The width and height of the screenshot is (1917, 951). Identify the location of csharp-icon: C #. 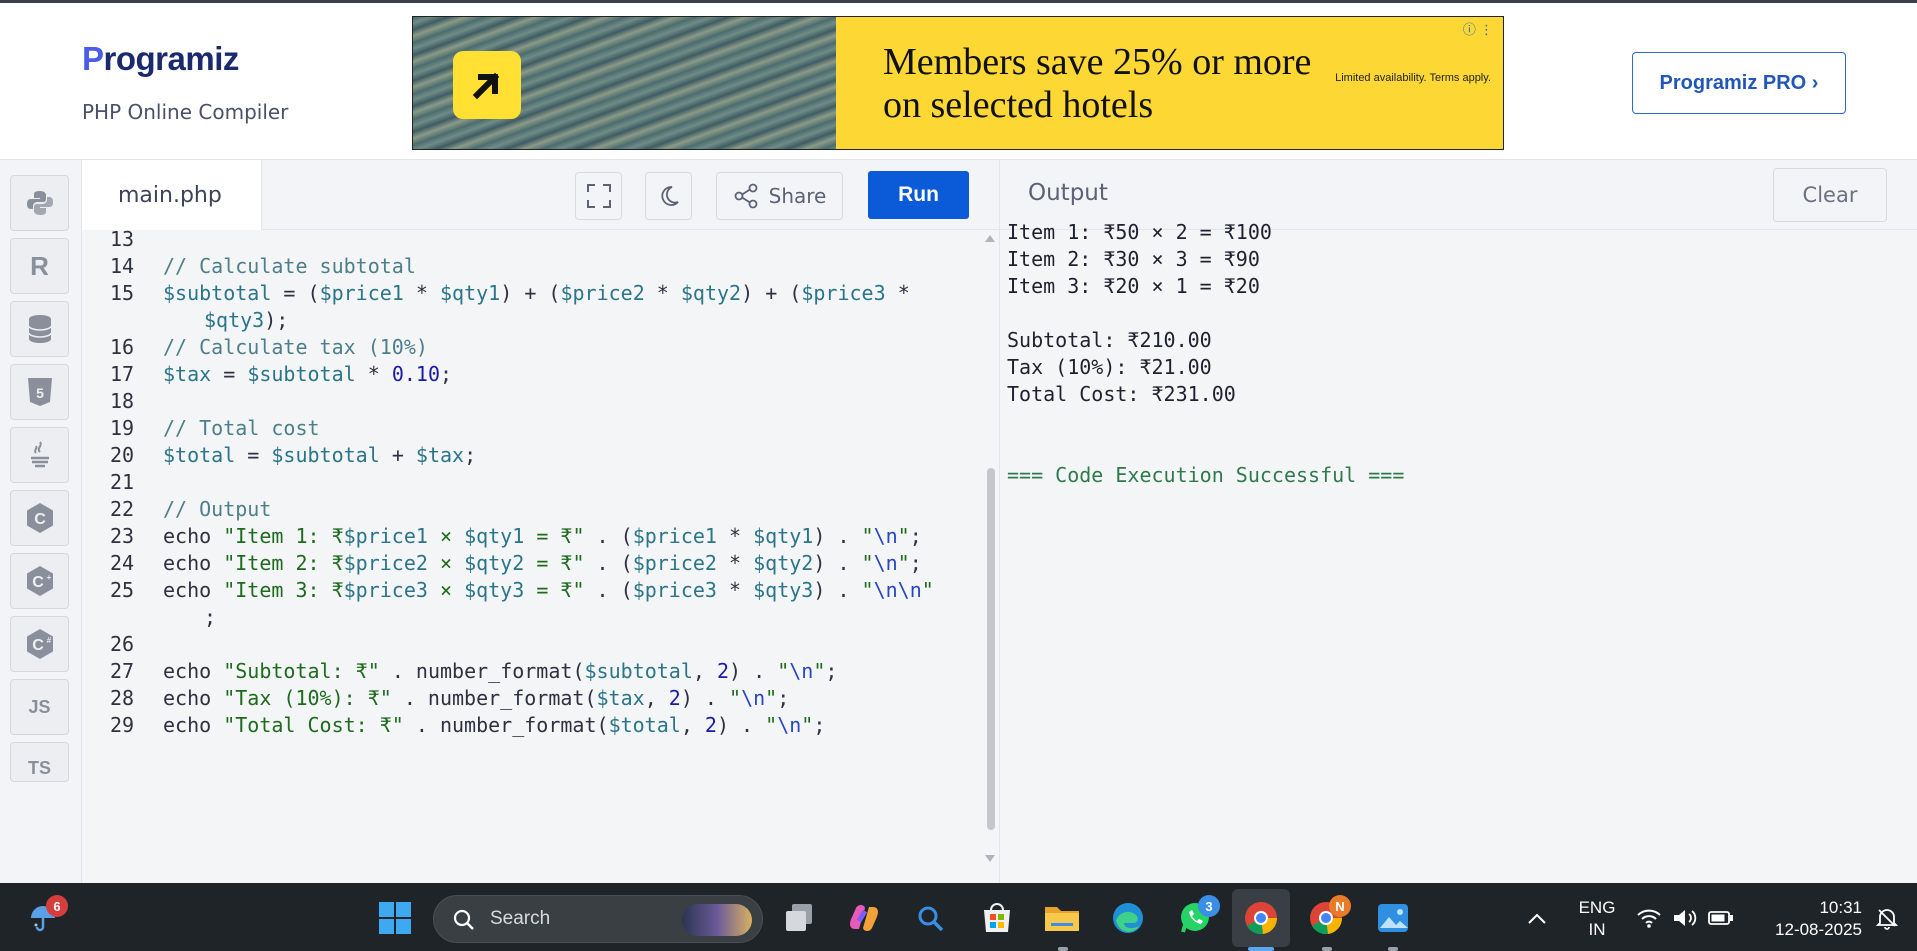
(39, 644).